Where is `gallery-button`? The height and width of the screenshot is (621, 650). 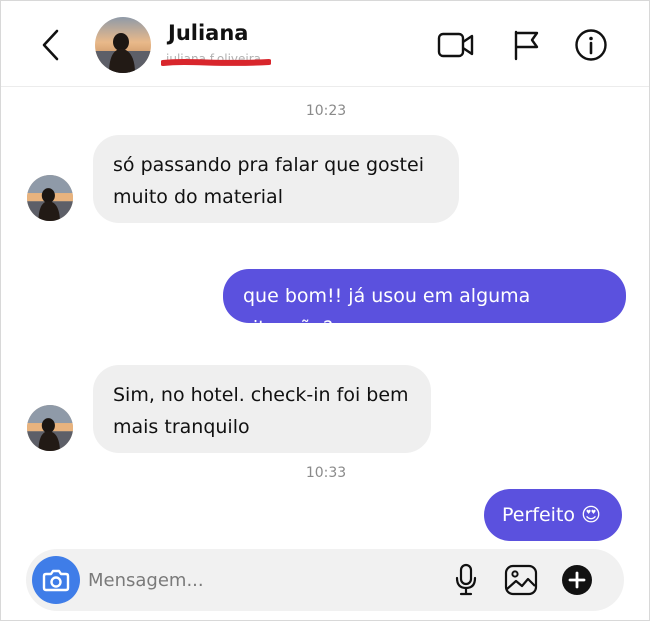
gallery-button is located at coordinates (521, 580).